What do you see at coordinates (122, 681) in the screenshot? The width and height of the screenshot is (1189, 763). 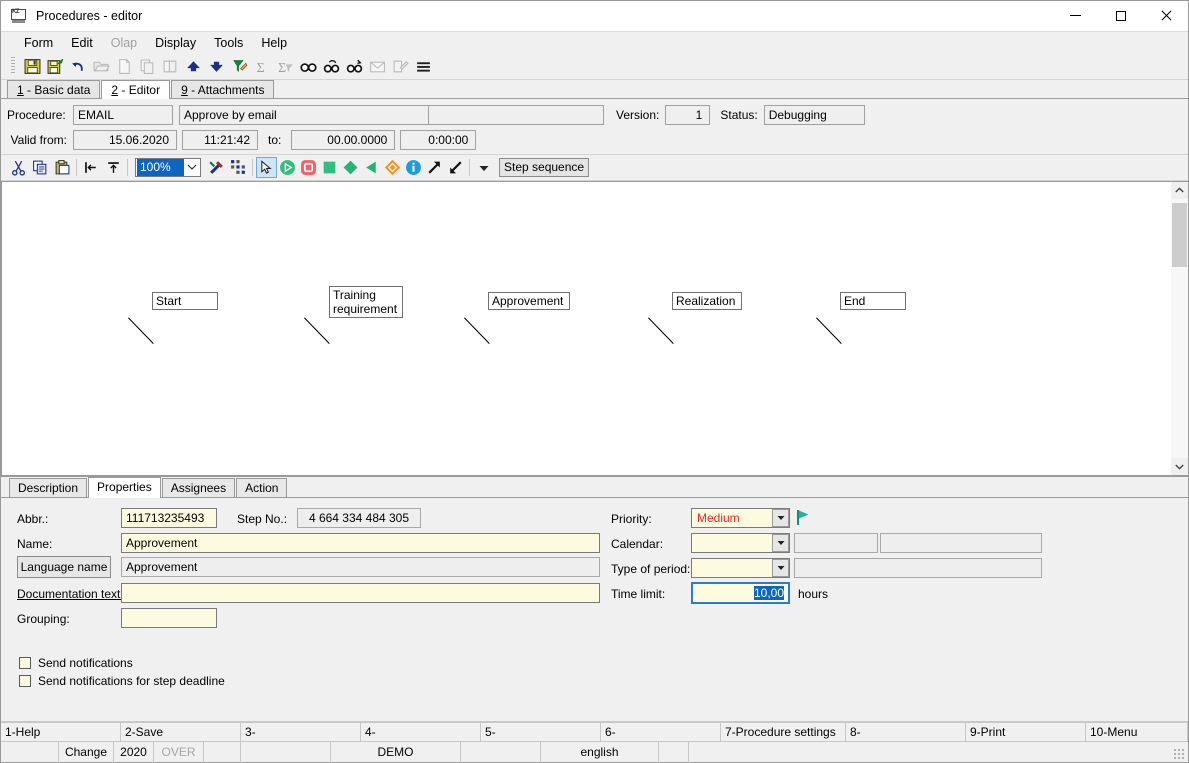 I see `send-notifications-deadline-checkbox: Send notifications for step deadline` at bounding box center [122, 681].